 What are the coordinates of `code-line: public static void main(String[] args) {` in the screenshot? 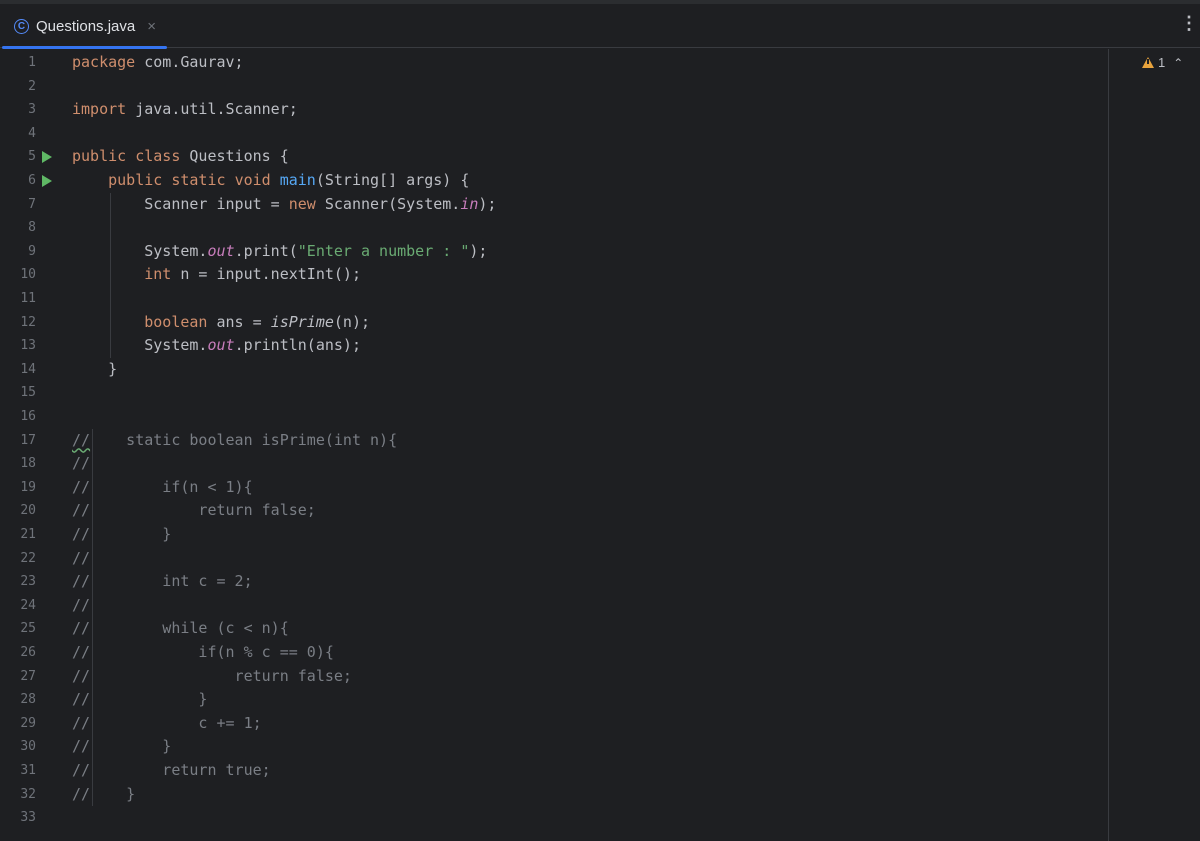 It's located at (289, 180).